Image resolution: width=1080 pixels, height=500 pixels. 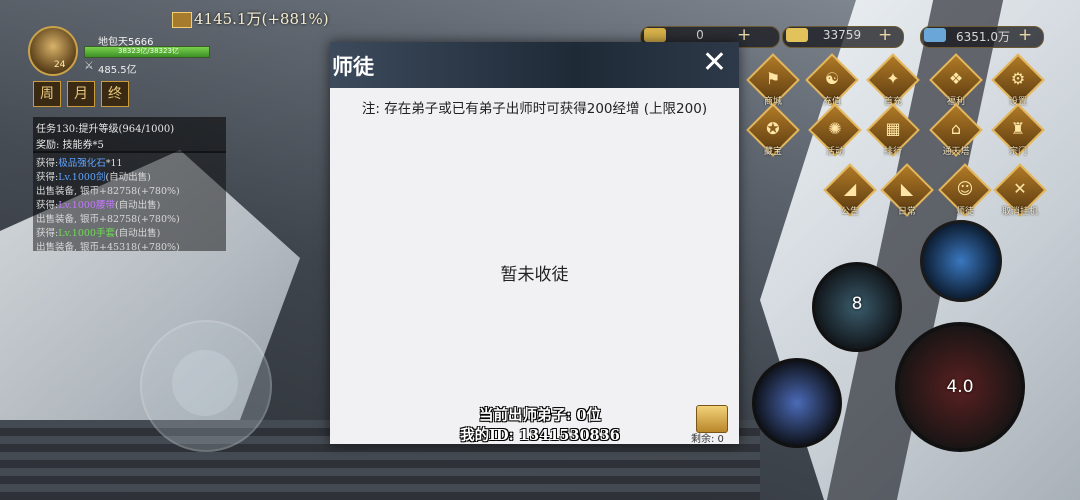 What do you see at coordinates (47, 94) in the screenshot?
I see `period-week-button: 周` at bounding box center [47, 94].